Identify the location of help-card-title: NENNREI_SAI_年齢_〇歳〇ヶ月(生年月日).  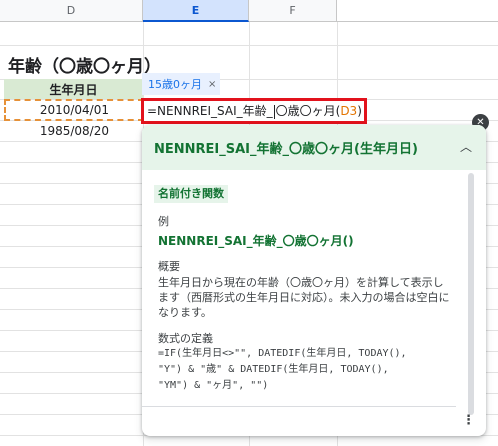
(286, 149).